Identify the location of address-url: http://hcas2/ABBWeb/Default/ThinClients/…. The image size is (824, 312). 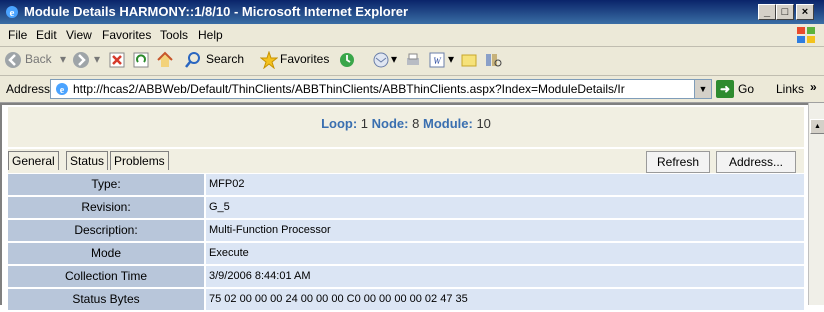
(349, 89).